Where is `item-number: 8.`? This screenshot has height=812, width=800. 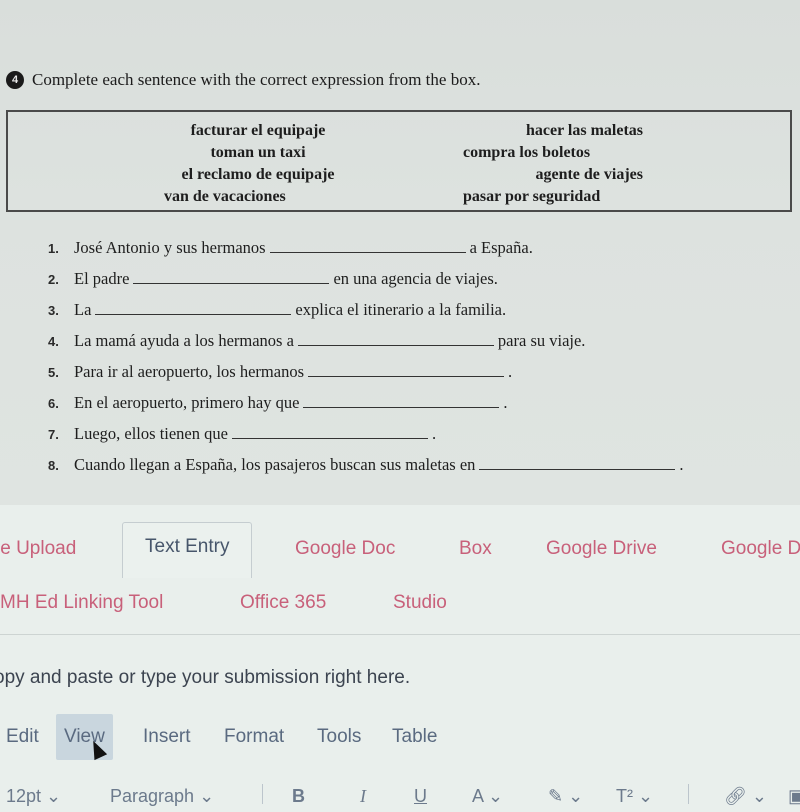 item-number: 8. is located at coordinates (53, 465).